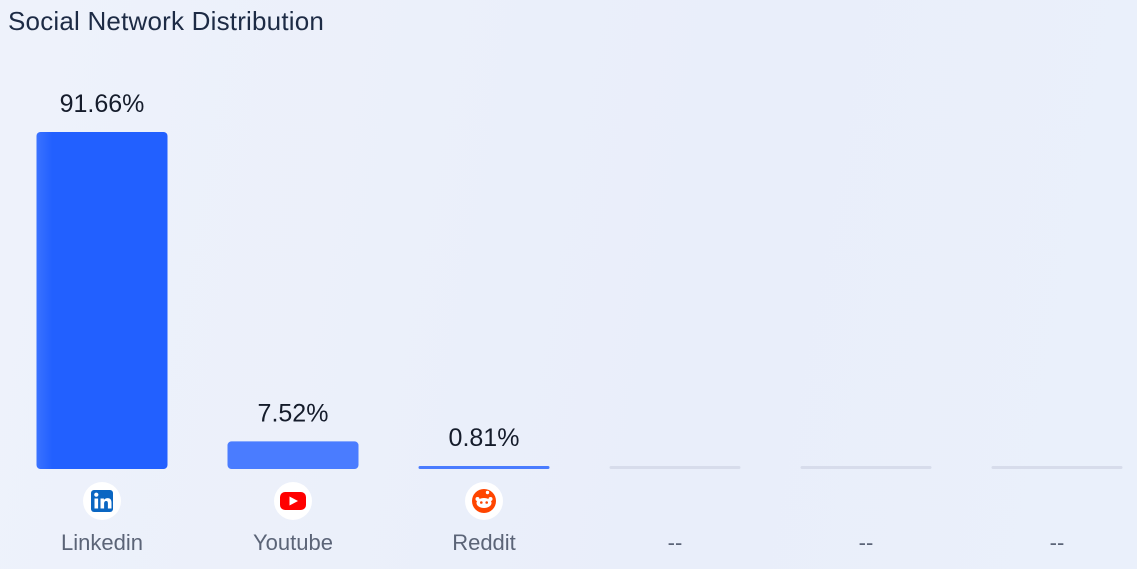 The height and width of the screenshot is (569, 1137). What do you see at coordinates (293, 542) in the screenshot?
I see `category-label: Youtube` at bounding box center [293, 542].